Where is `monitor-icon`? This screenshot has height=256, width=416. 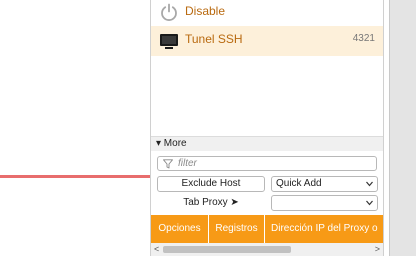 monitor-icon is located at coordinates (169, 41).